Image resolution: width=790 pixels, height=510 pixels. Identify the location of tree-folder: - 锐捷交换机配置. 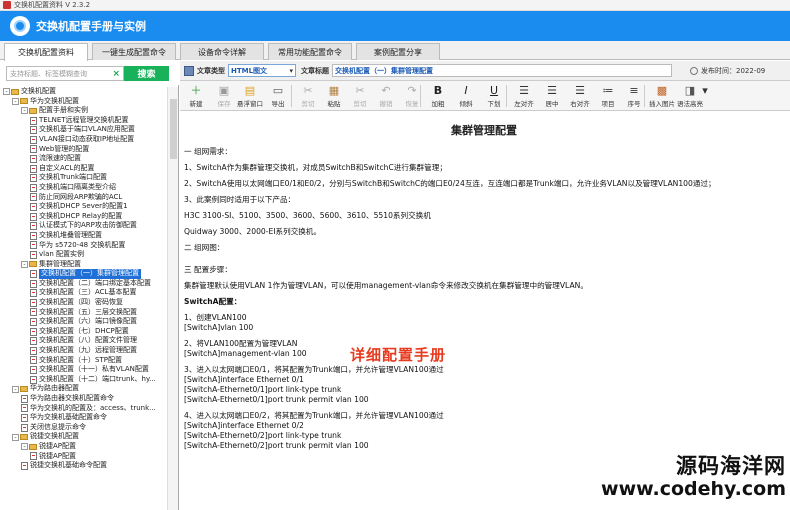
(90, 437).